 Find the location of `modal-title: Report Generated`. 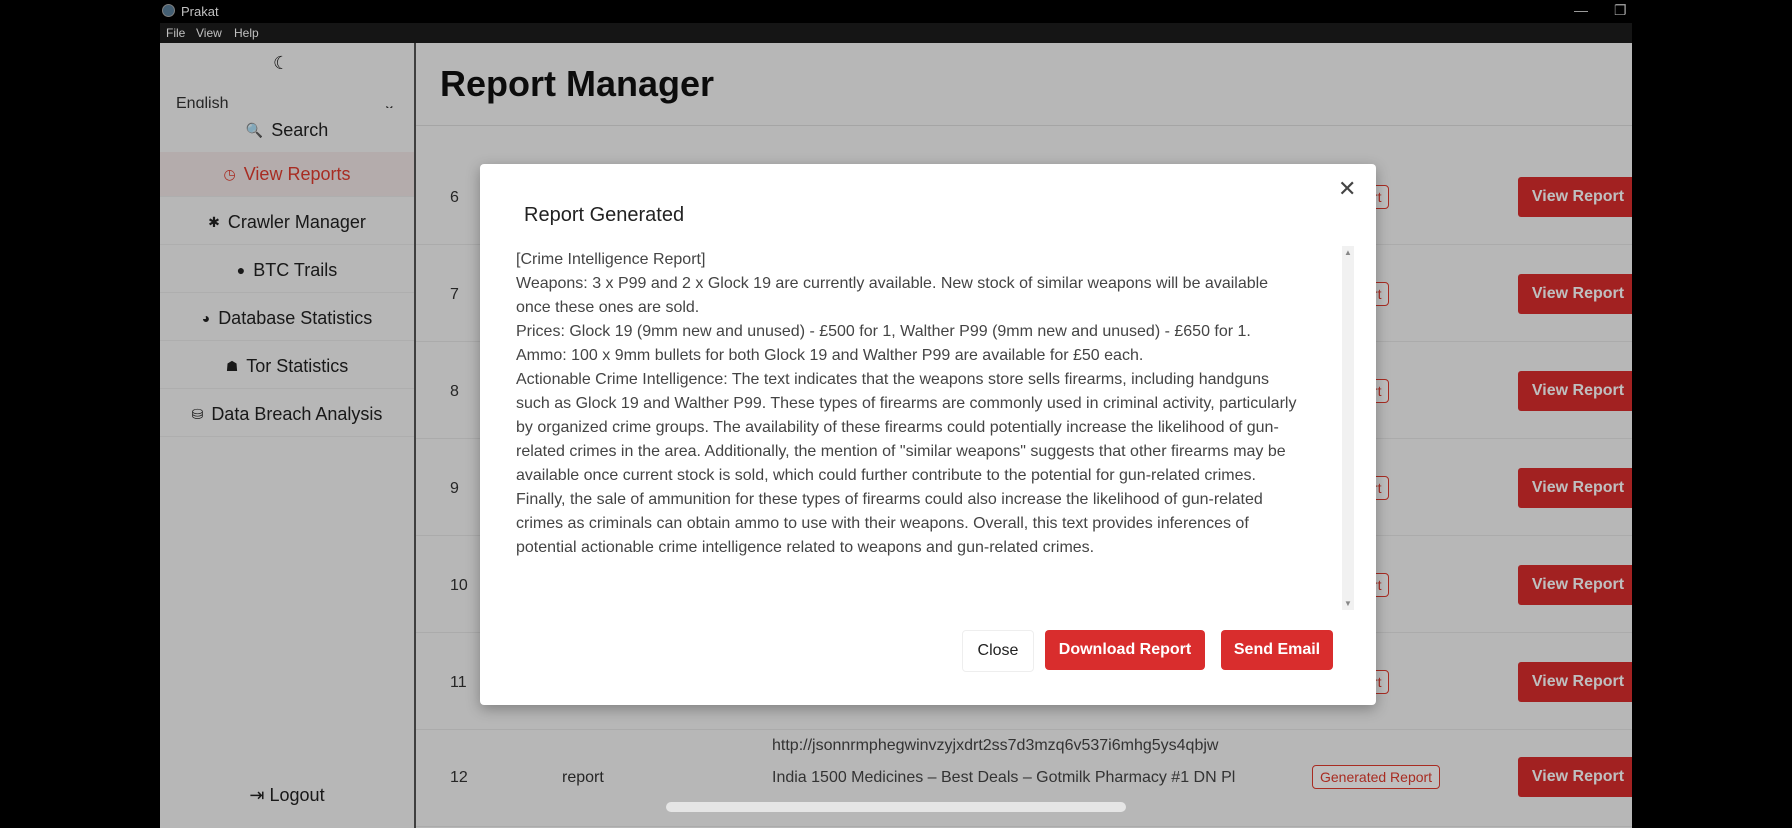

modal-title: Report Generated is located at coordinates (604, 215).